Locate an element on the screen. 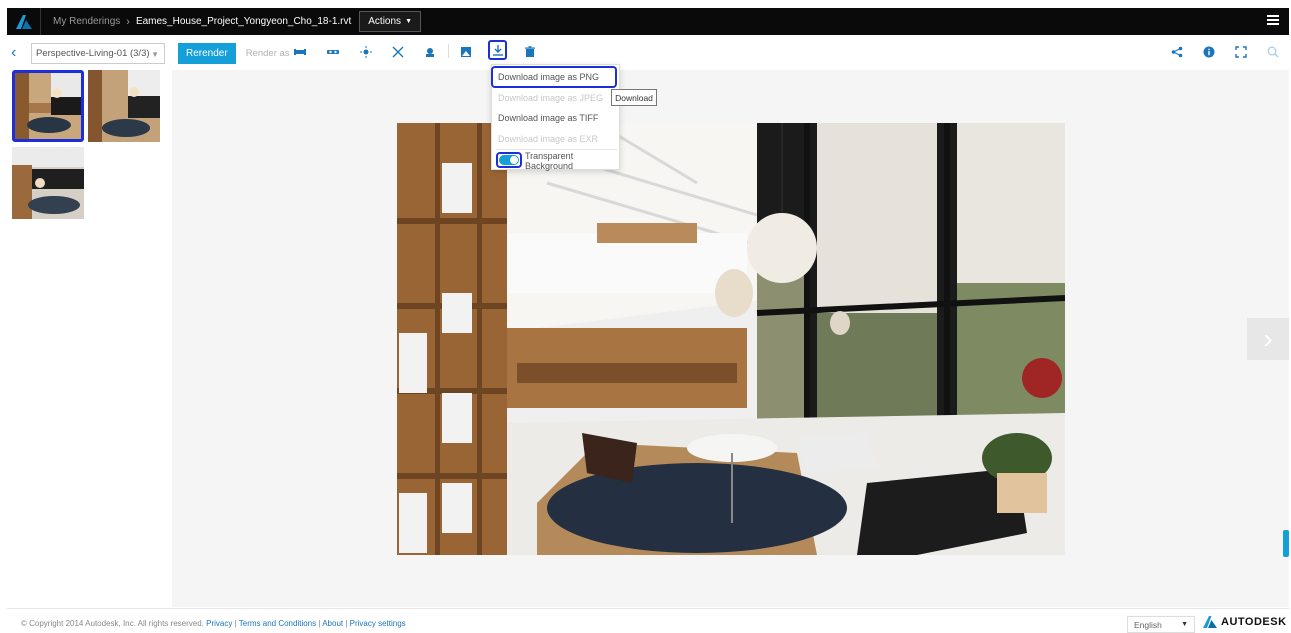 Image resolution: width=1291 pixels, height=633 pixels. toggle-switch is located at coordinates (509, 160).